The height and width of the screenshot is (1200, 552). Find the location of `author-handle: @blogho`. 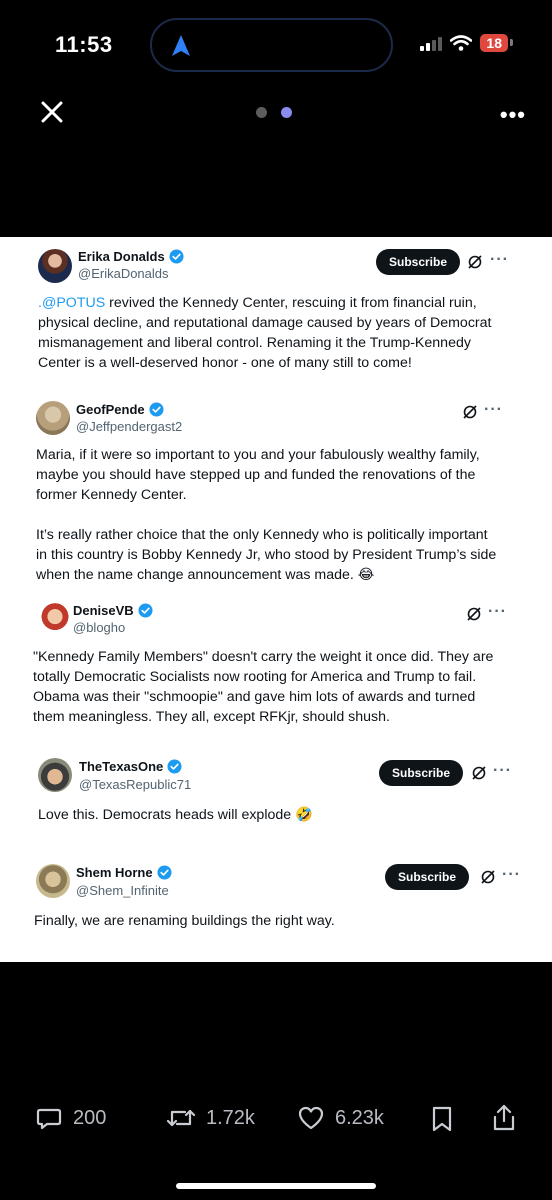

author-handle: @blogho is located at coordinates (99, 627).